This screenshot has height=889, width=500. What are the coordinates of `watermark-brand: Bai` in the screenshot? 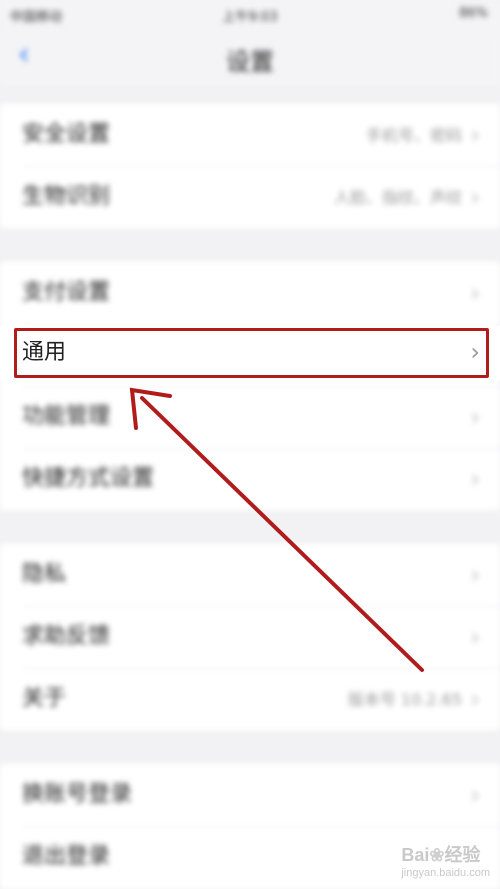 It's located at (415, 855).